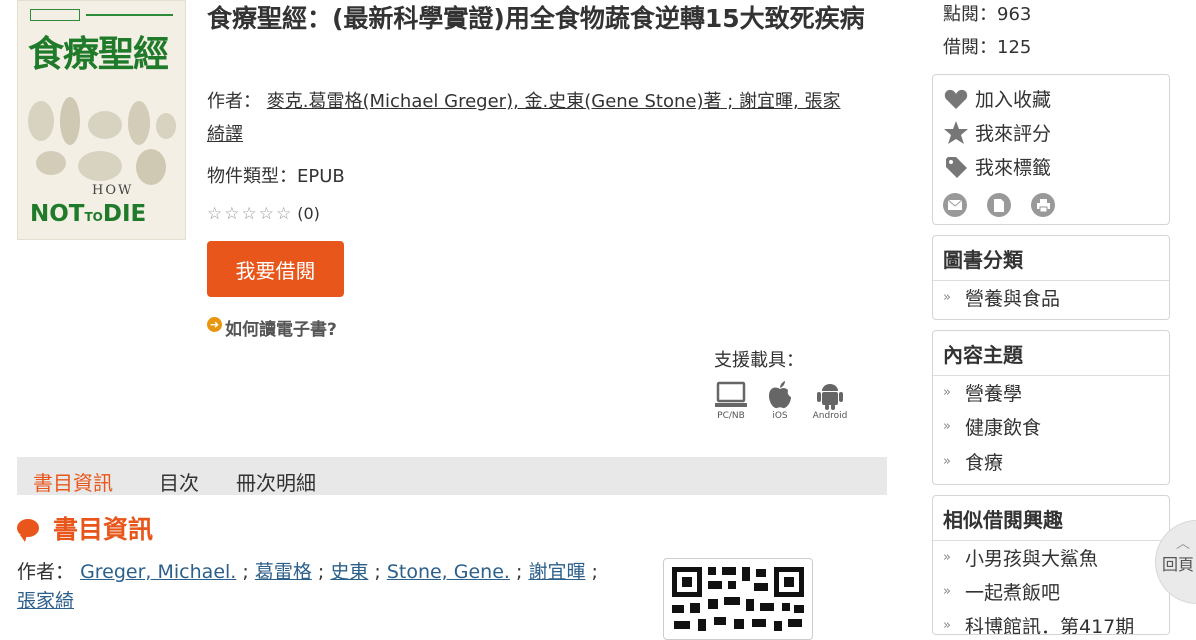  Describe the element at coordinates (997, 98) in the screenshot. I see `add-favorite-button: 加入收藏` at that location.